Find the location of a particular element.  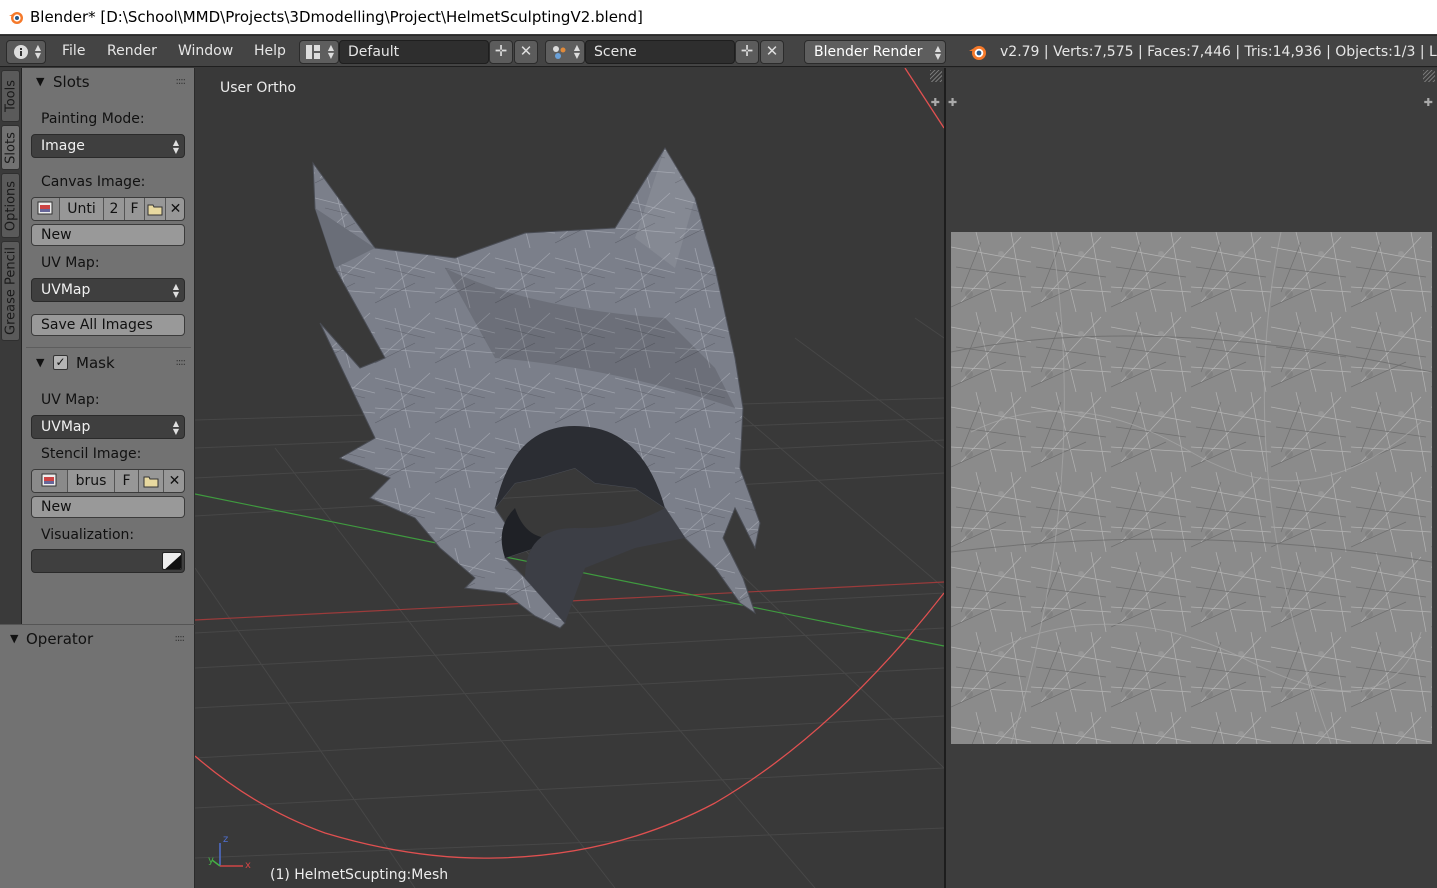

canvas-image-label: Canvas Image: is located at coordinates (93, 182).